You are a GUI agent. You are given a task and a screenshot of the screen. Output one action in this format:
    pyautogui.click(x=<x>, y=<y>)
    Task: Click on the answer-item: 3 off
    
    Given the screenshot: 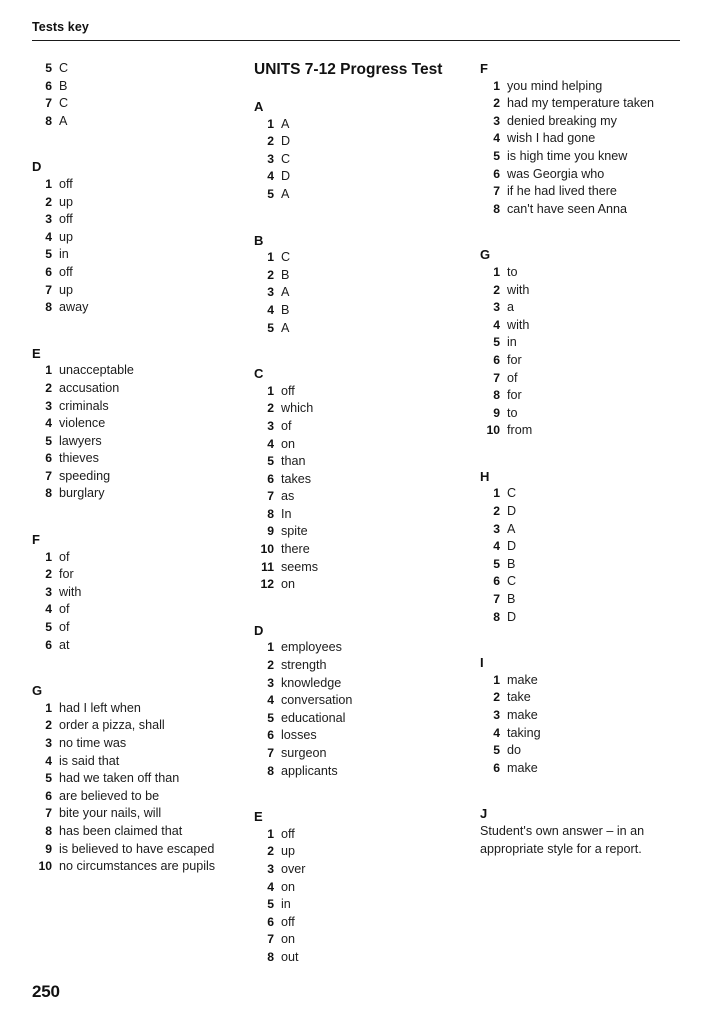 What is the action you would take?
    pyautogui.click(x=139, y=220)
    